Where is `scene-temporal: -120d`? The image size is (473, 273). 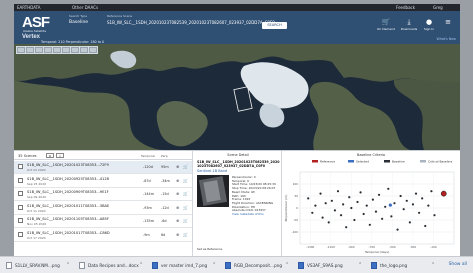 scene-temporal: -120d is located at coordinates (148, 167).